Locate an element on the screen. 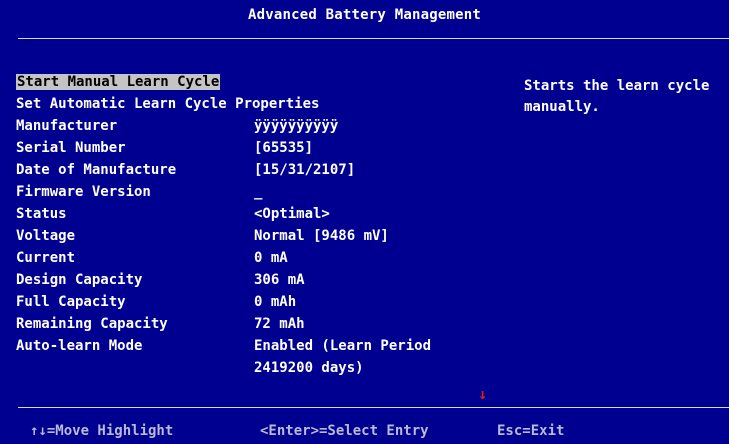  status-value: <Optimal> is located at coordinates (292, 214).